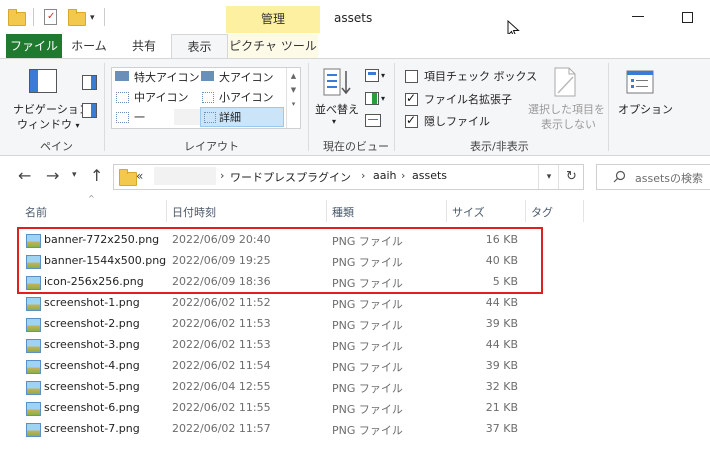  What do you see at coordinates (122, 76) in the screenshot?
I see `extra-large-icons-icon` at bounding box center [122, 76].